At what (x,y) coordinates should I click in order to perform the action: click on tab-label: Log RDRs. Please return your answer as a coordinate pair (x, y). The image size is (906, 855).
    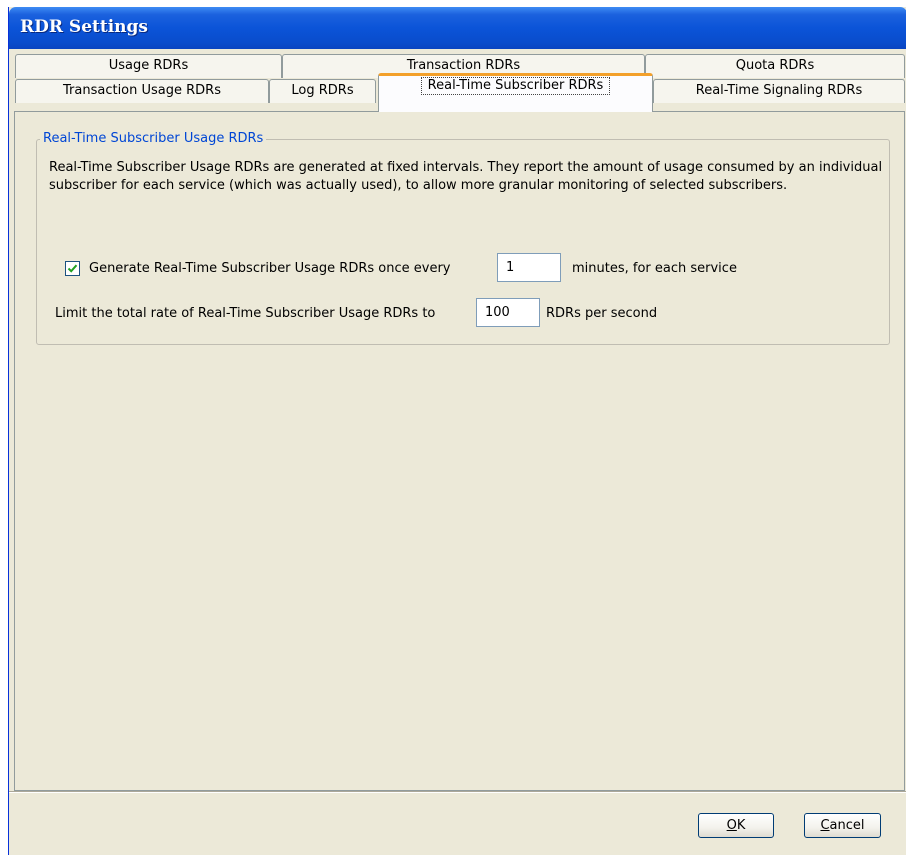
    Looking at the image, I should click on (322, 90).